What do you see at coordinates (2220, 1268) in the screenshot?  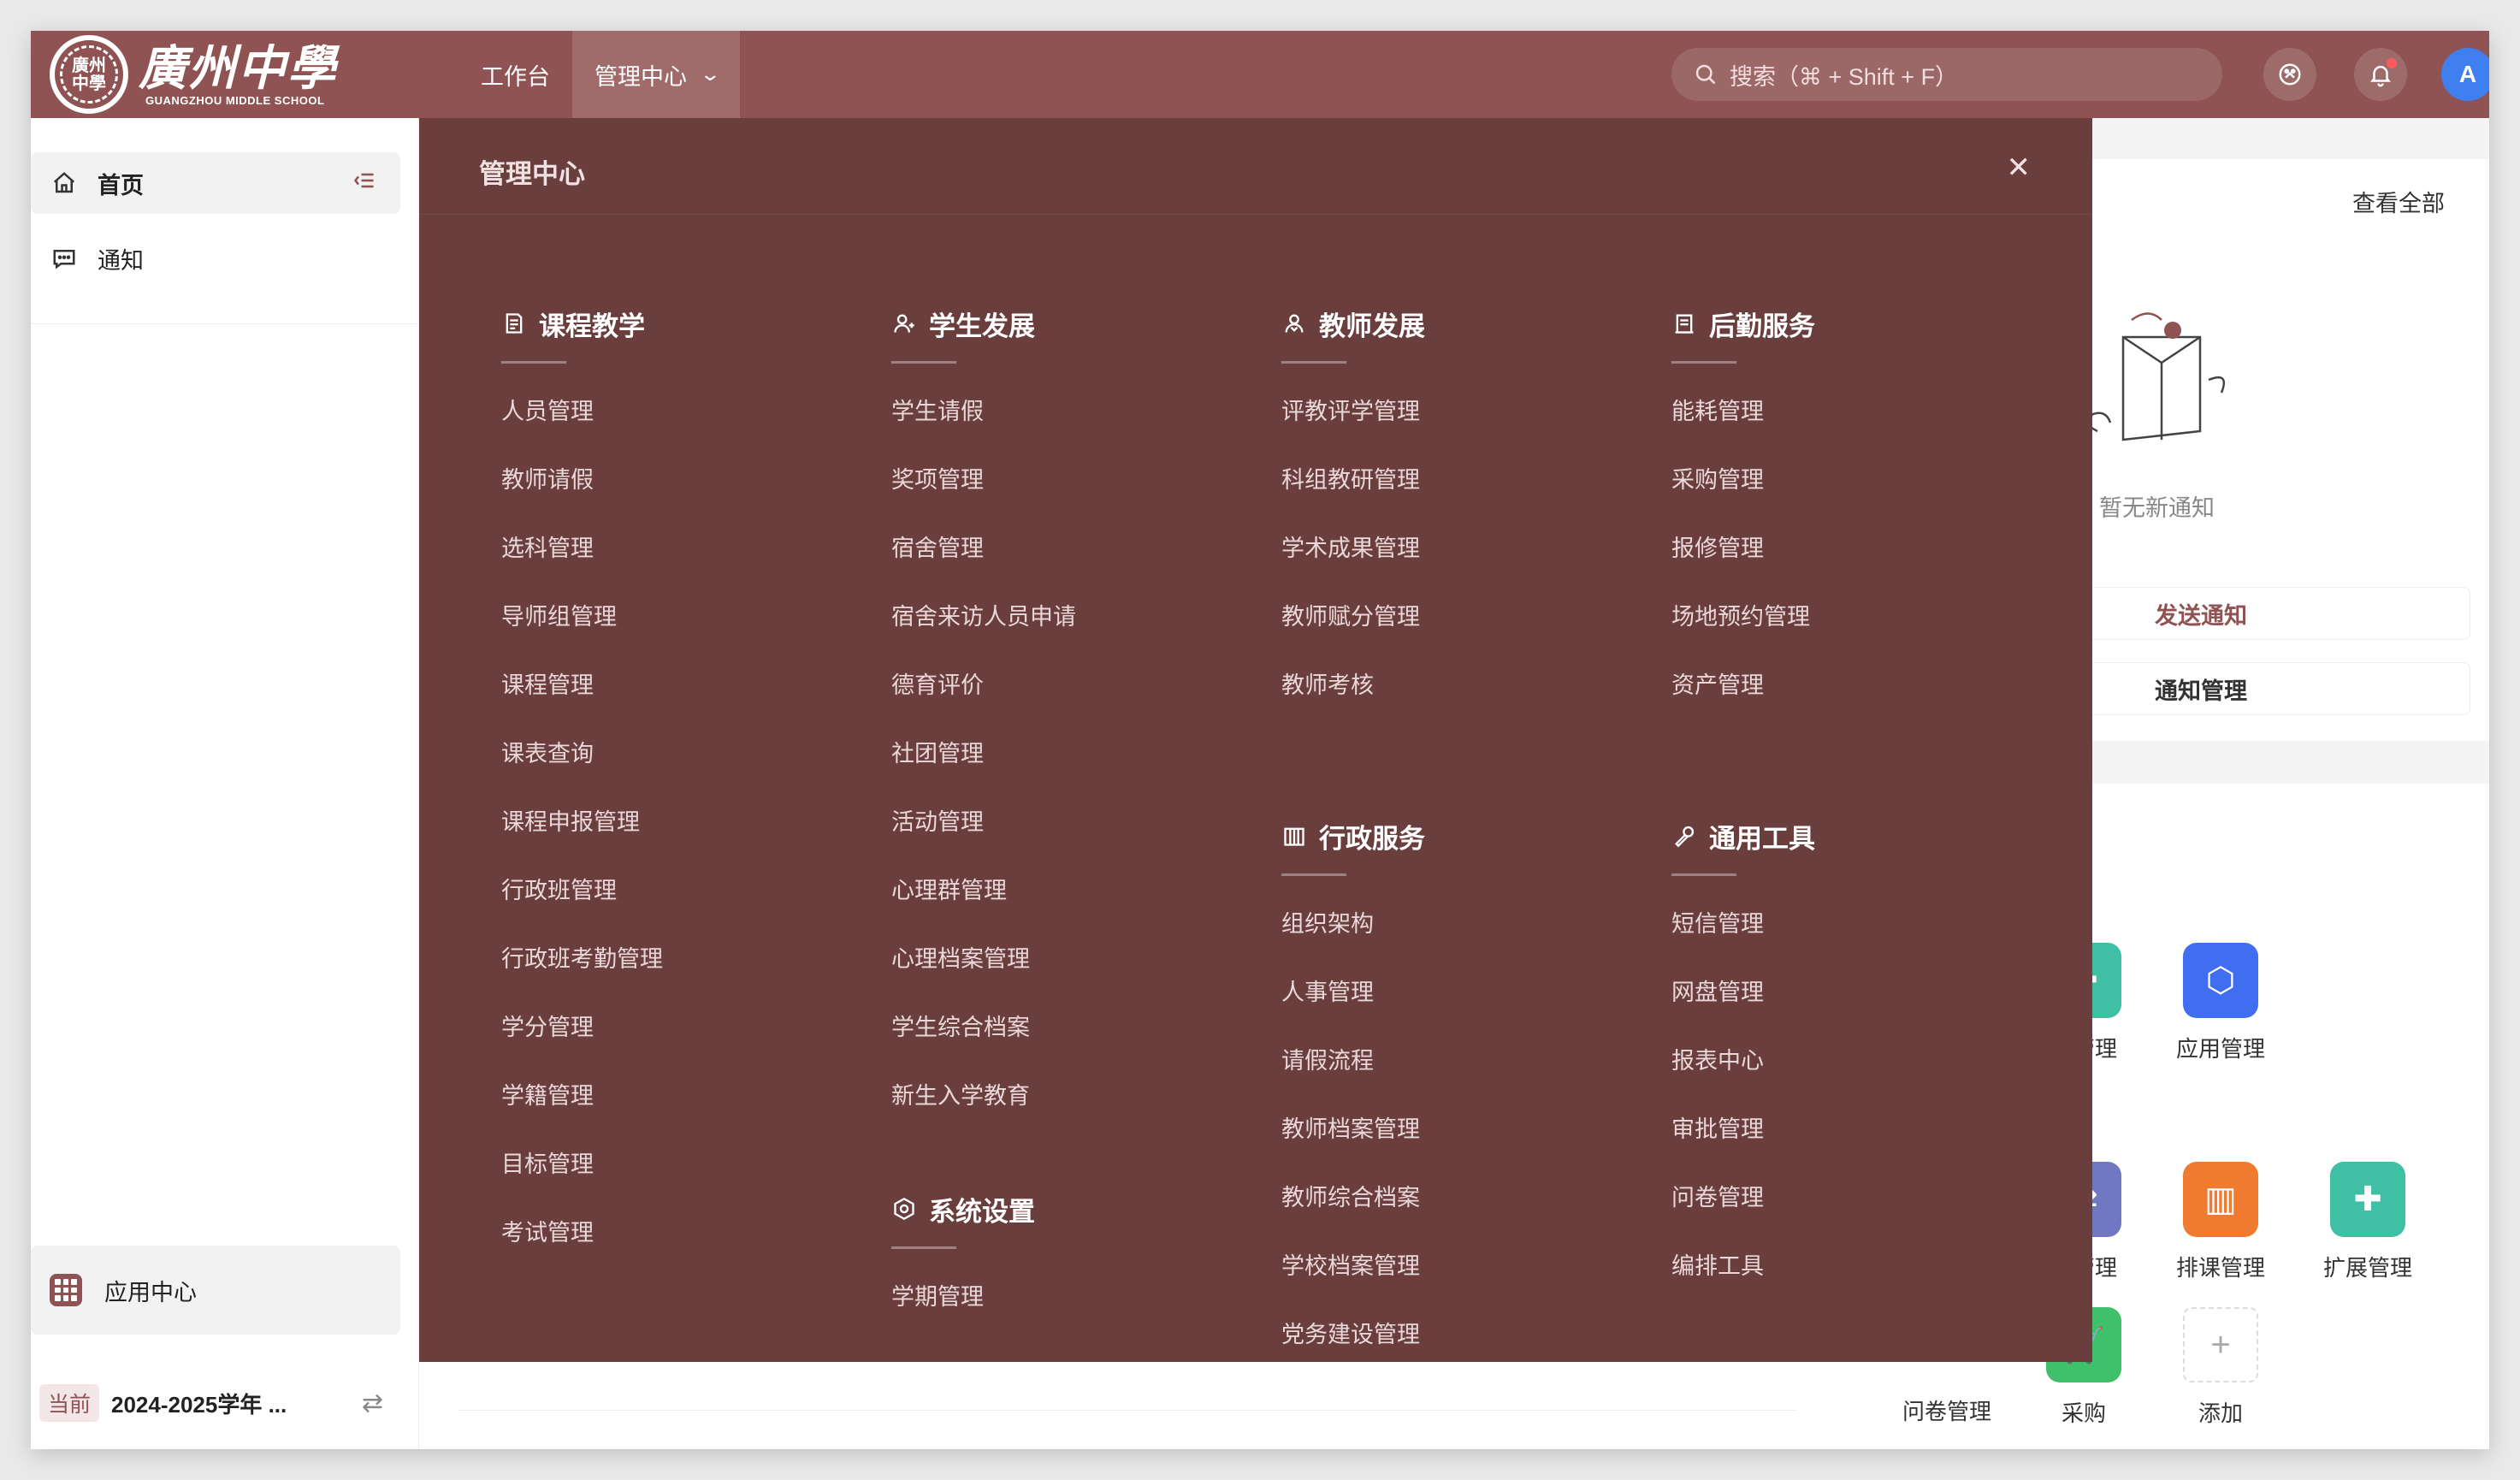 I see `app-tile-label: 排课管理` at bounding box center [2220, 1268].